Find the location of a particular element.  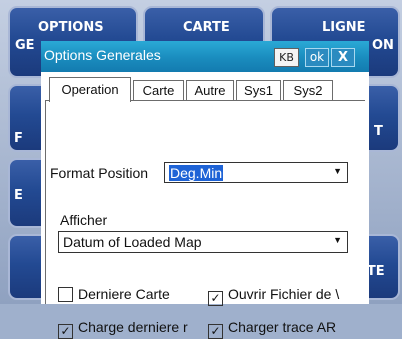

checkbox-label: Charge derniere r is located at coordinates (133, 327).